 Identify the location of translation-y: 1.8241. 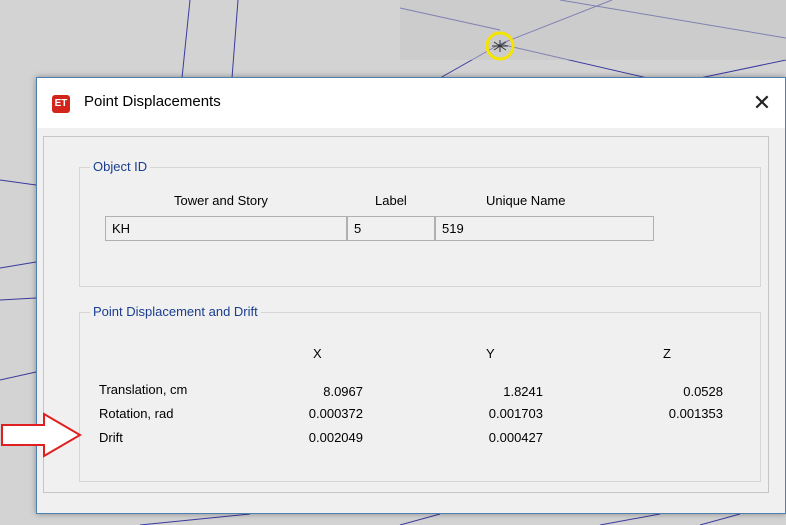
(523, 391).